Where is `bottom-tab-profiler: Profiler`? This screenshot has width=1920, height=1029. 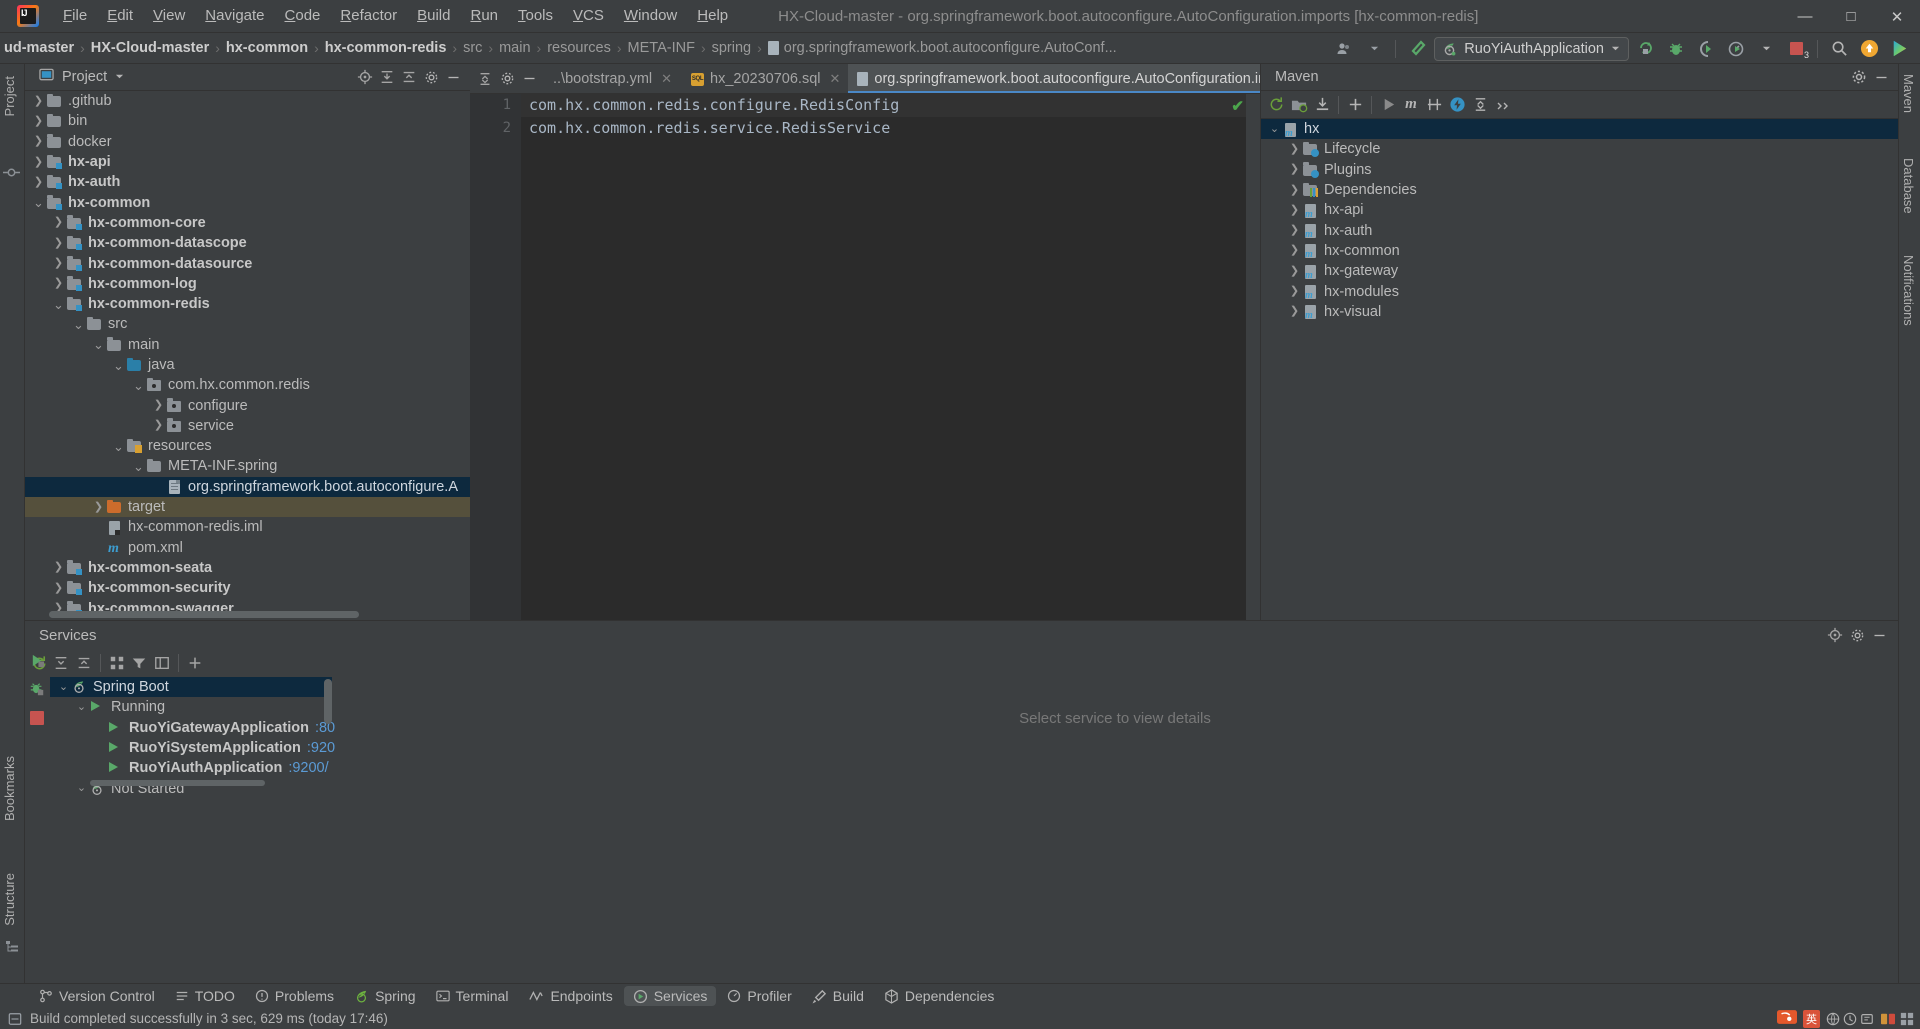
bottom-tab-profiler: Profiler is located at coordinates (759, 996).